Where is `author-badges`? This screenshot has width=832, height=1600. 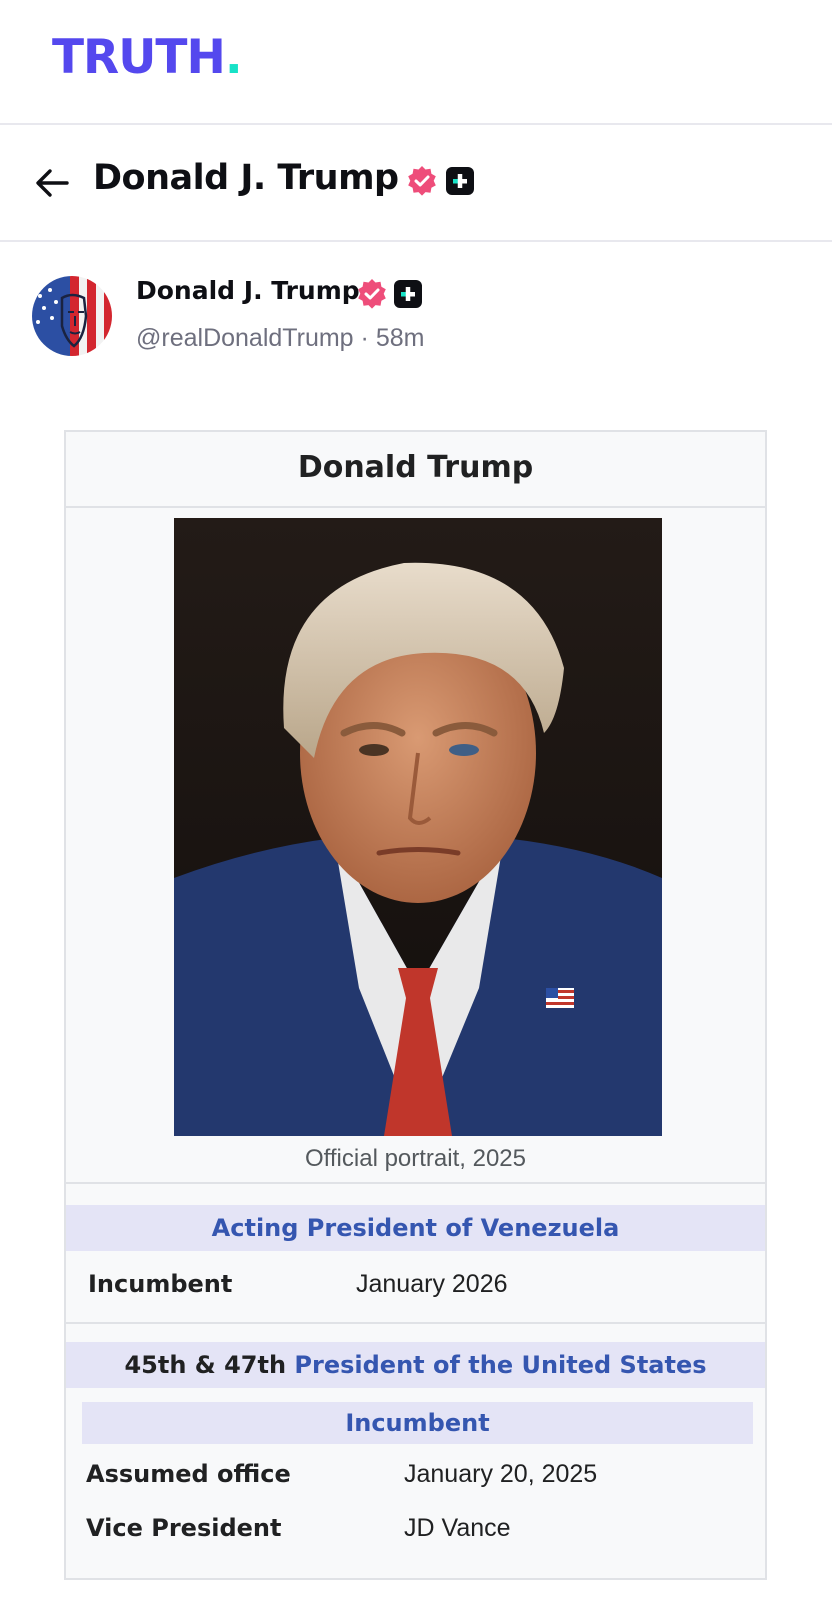 author-badges is located at coordinates (389, 294).